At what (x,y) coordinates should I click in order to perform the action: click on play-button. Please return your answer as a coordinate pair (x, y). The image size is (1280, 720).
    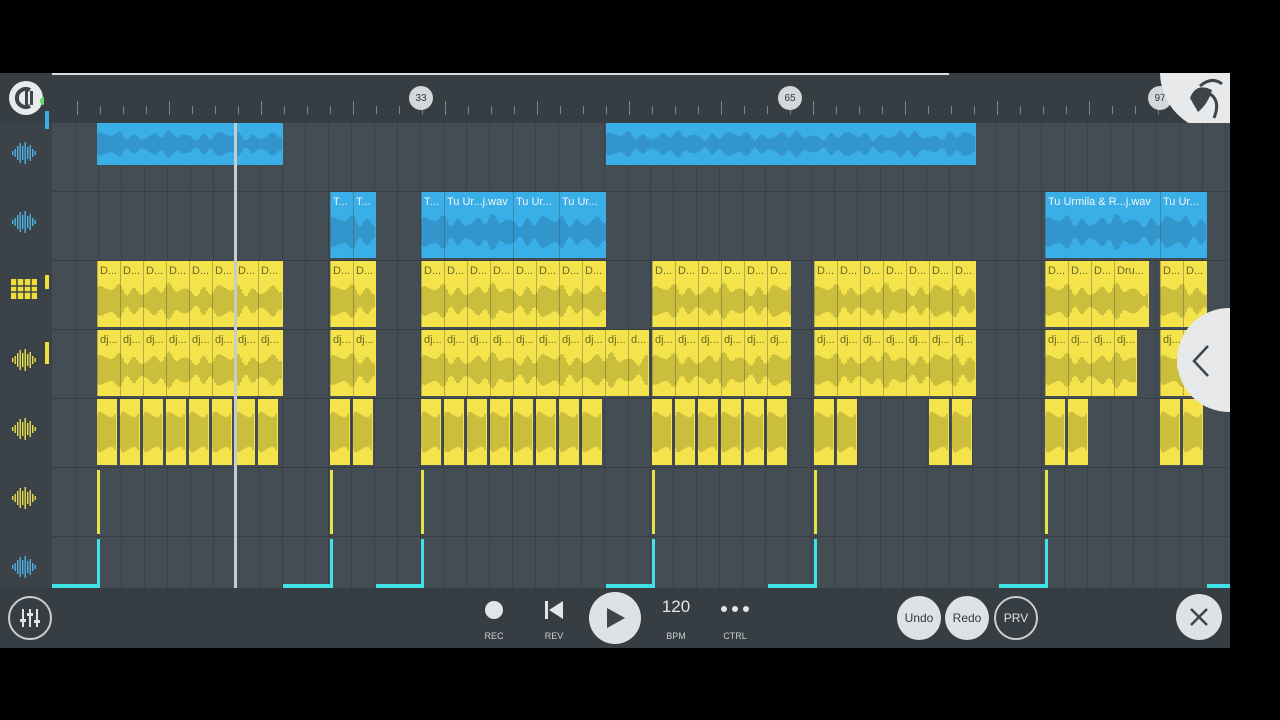
    Looking at the image, I should click on (615, 618).